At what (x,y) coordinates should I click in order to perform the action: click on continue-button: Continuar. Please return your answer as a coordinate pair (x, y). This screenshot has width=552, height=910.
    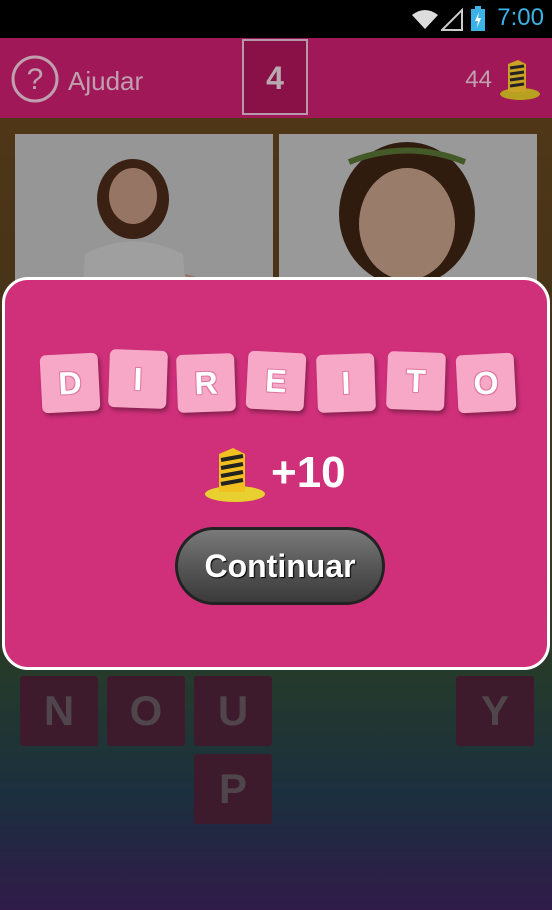
    Looking at the image, I should click on (280, 566).